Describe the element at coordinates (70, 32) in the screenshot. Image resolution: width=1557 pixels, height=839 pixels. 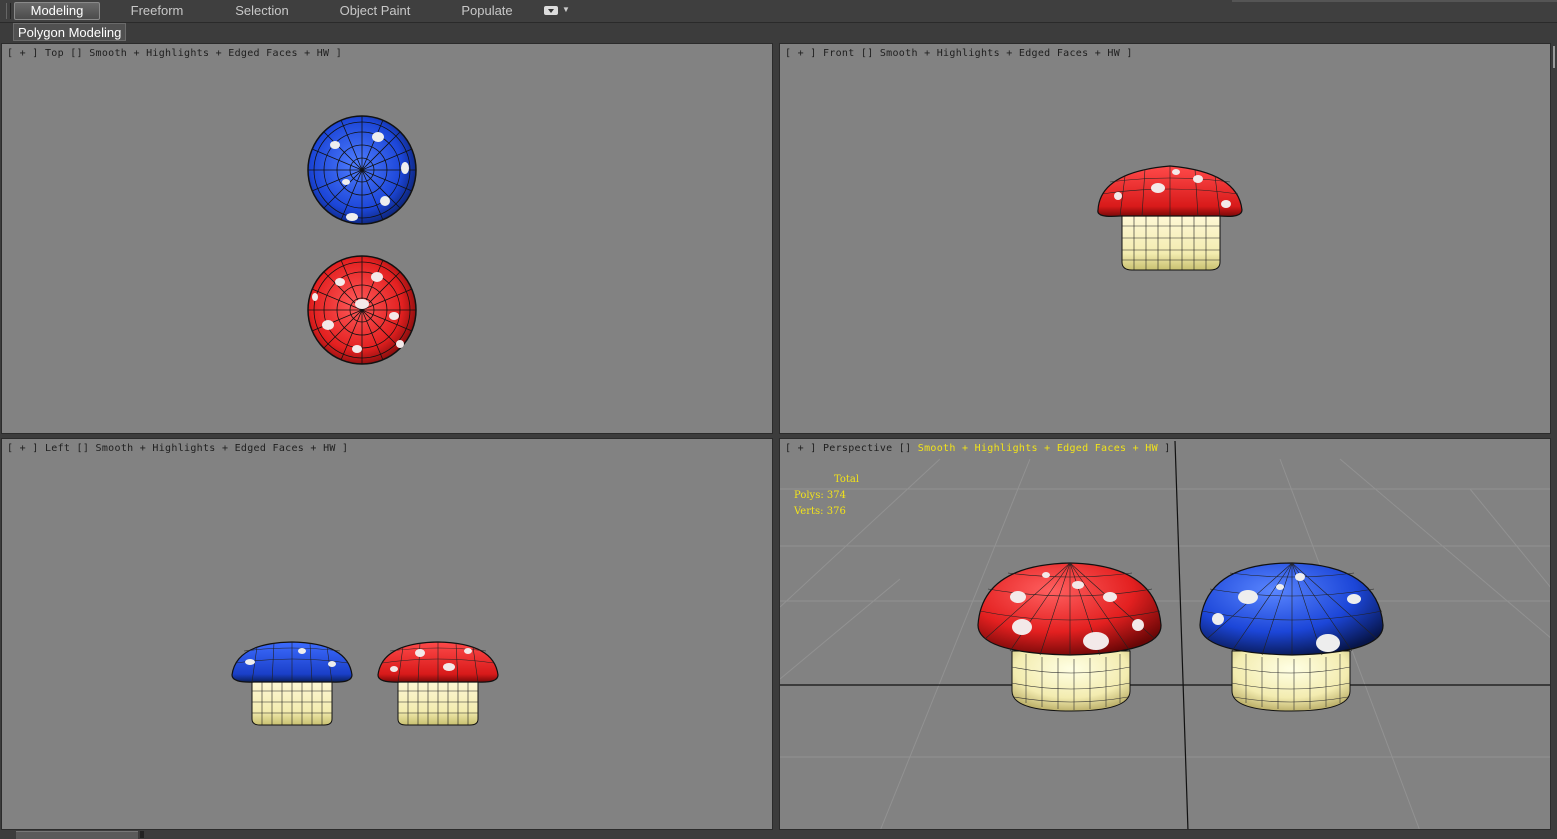
I see `panel-polygon-modeling: Polygon Modeling` at that location.